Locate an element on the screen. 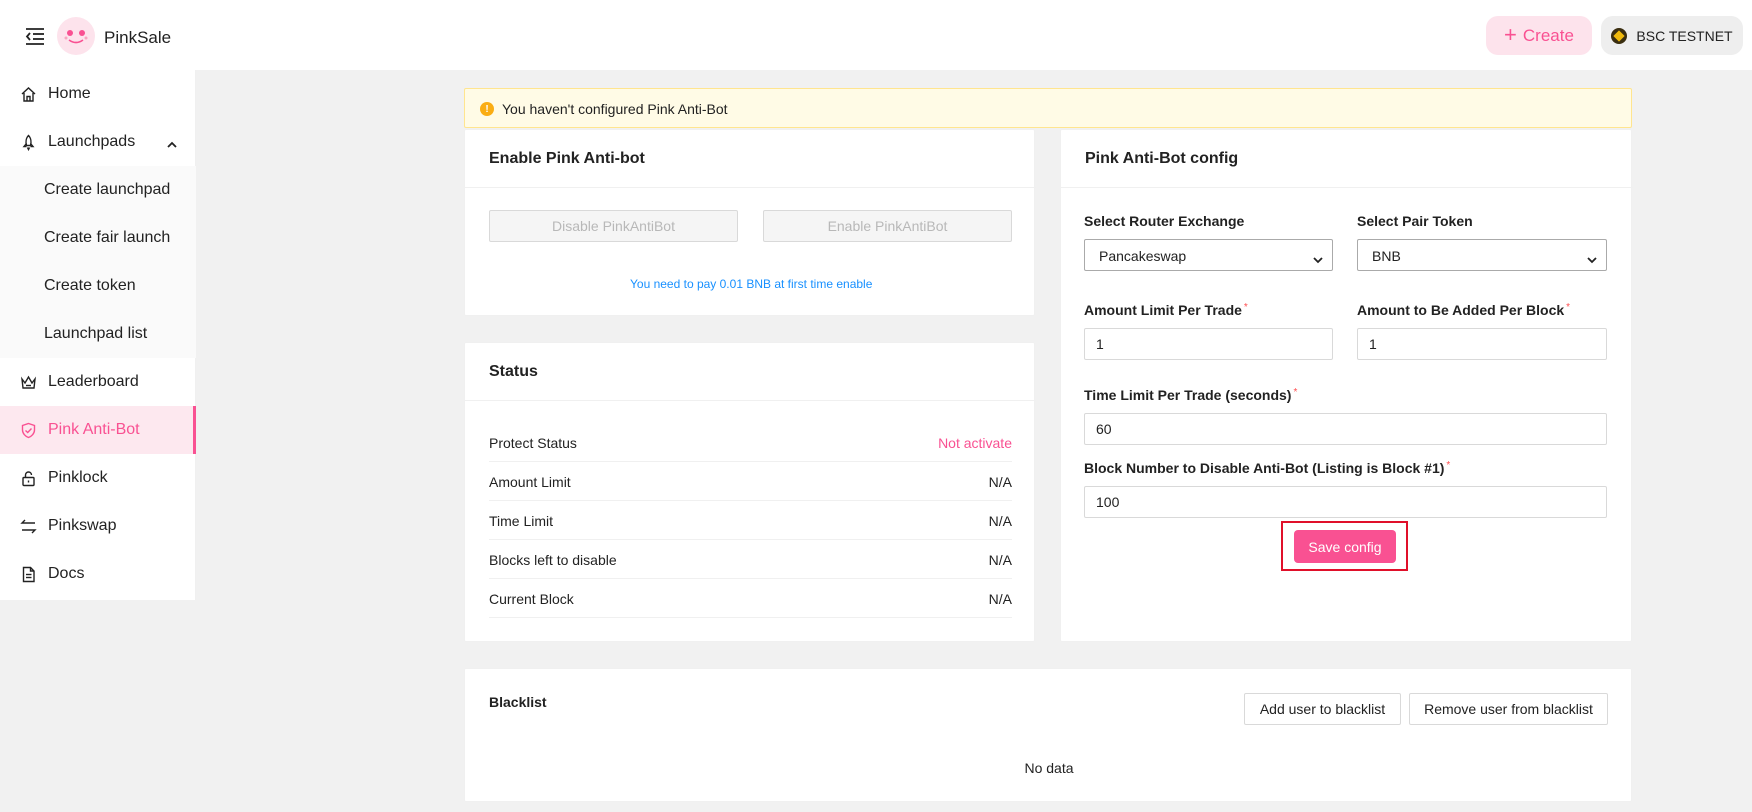 The image size is (1752, 812). sidebar-item-label: Launchpad list is located at coordinates (96, 333).